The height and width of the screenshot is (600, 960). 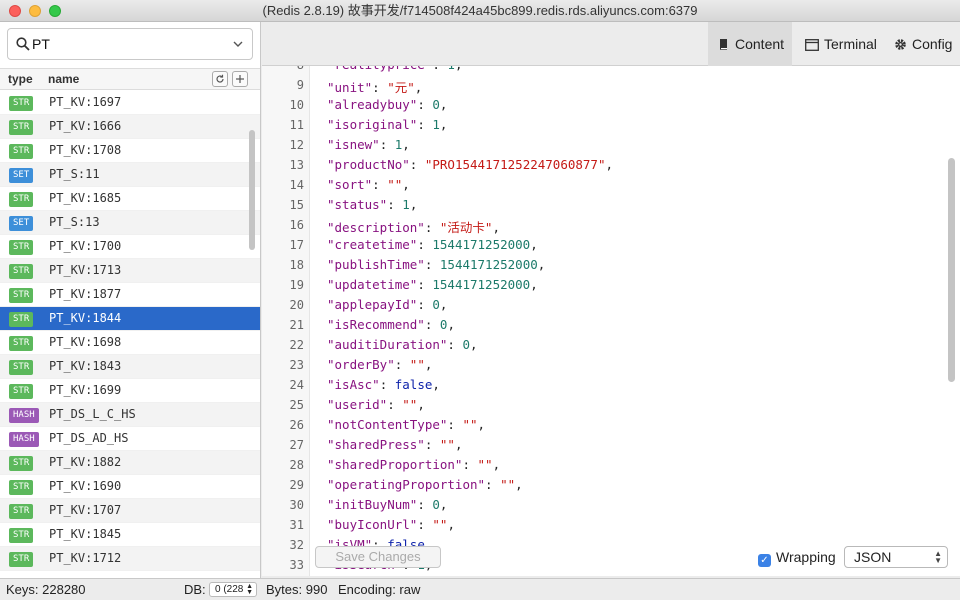 What do you see at coordinates (951, 270) in the screenshot?
I see `editor-scrollbar` at bounding box center [951, 270].